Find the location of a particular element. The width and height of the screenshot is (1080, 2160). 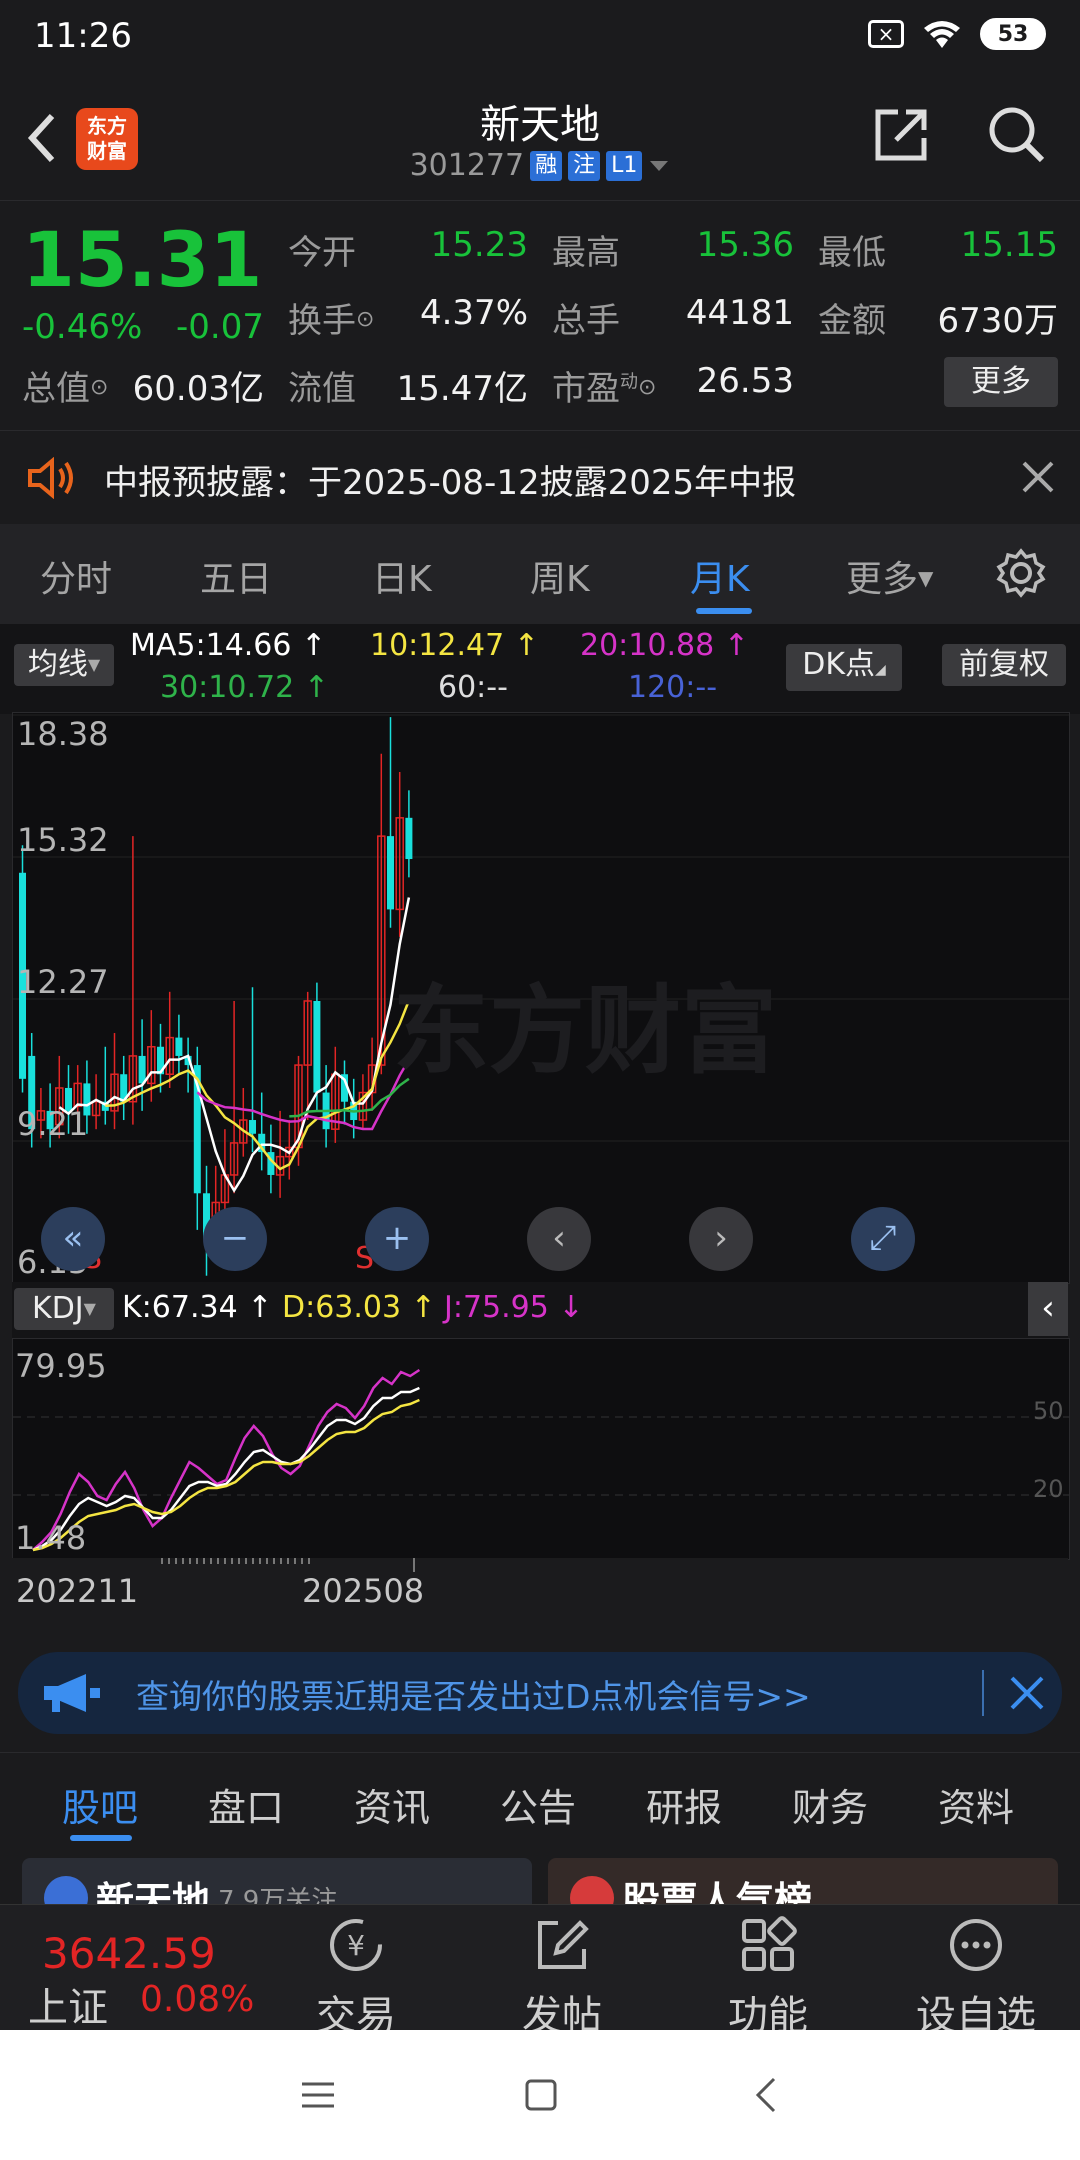

tab-weekly-k: 周K is located at coordinates (560, 576).